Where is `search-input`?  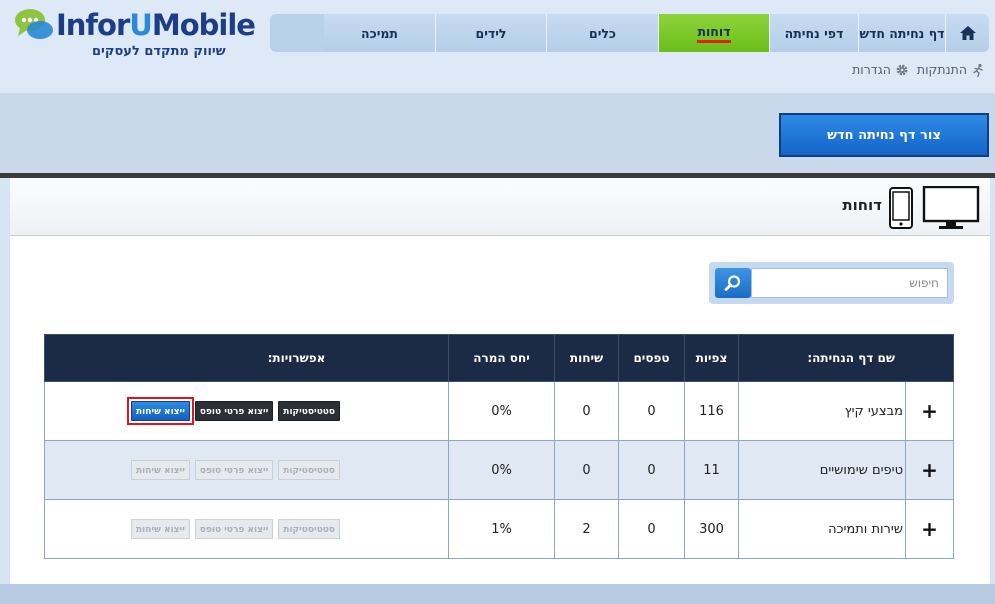 search-input is located at coordinates (849, 283).